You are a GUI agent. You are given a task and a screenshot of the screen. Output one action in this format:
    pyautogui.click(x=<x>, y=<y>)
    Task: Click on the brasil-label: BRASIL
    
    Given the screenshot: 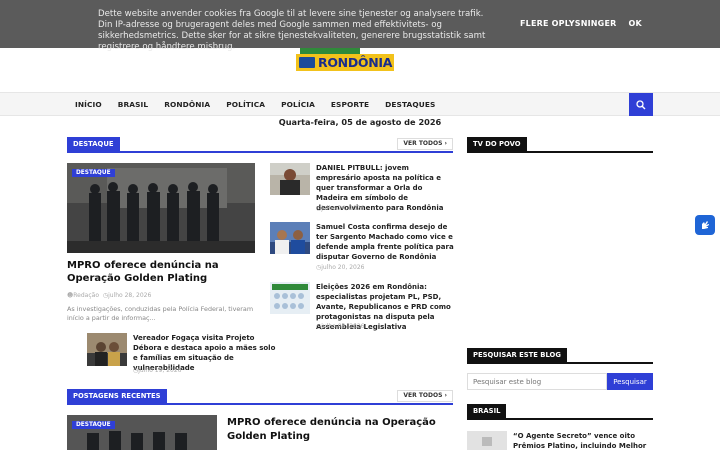 What is the action you would take?
    pyautogui.click(x=487, y=411)
    